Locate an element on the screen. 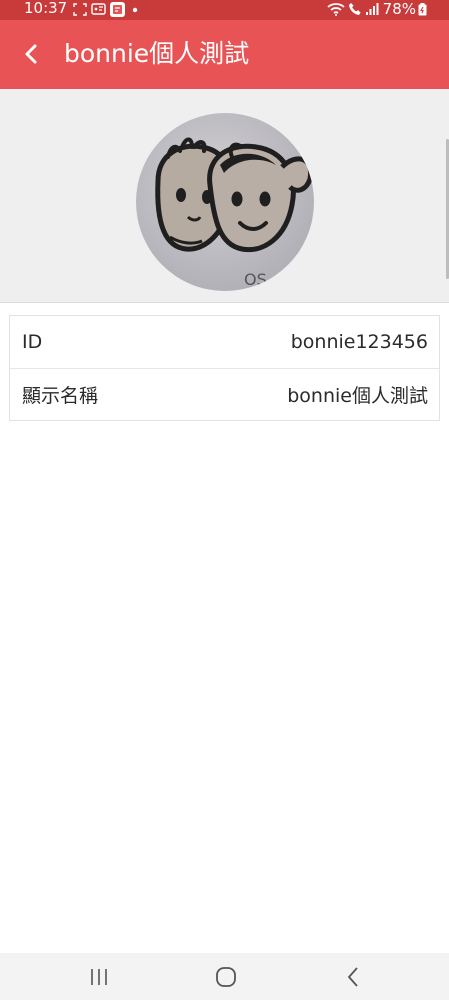 The image size is (449, 1000). svg-text: OS is located at coordinates (255, 279).